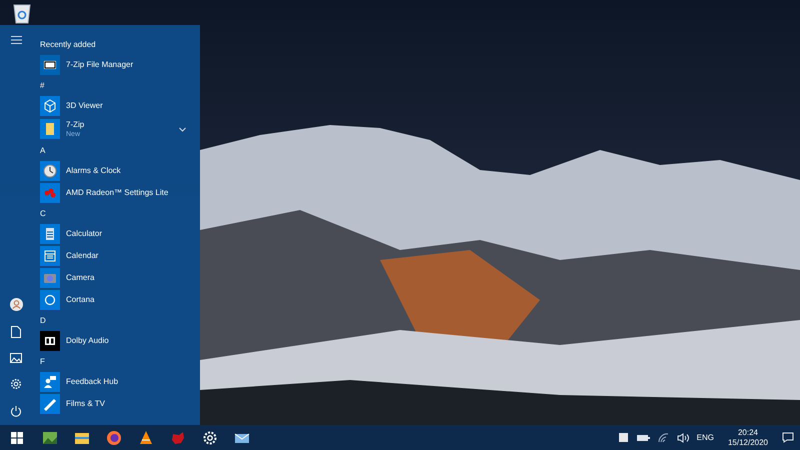  I want to click on app-list-item: Camera, so click(115, 278).